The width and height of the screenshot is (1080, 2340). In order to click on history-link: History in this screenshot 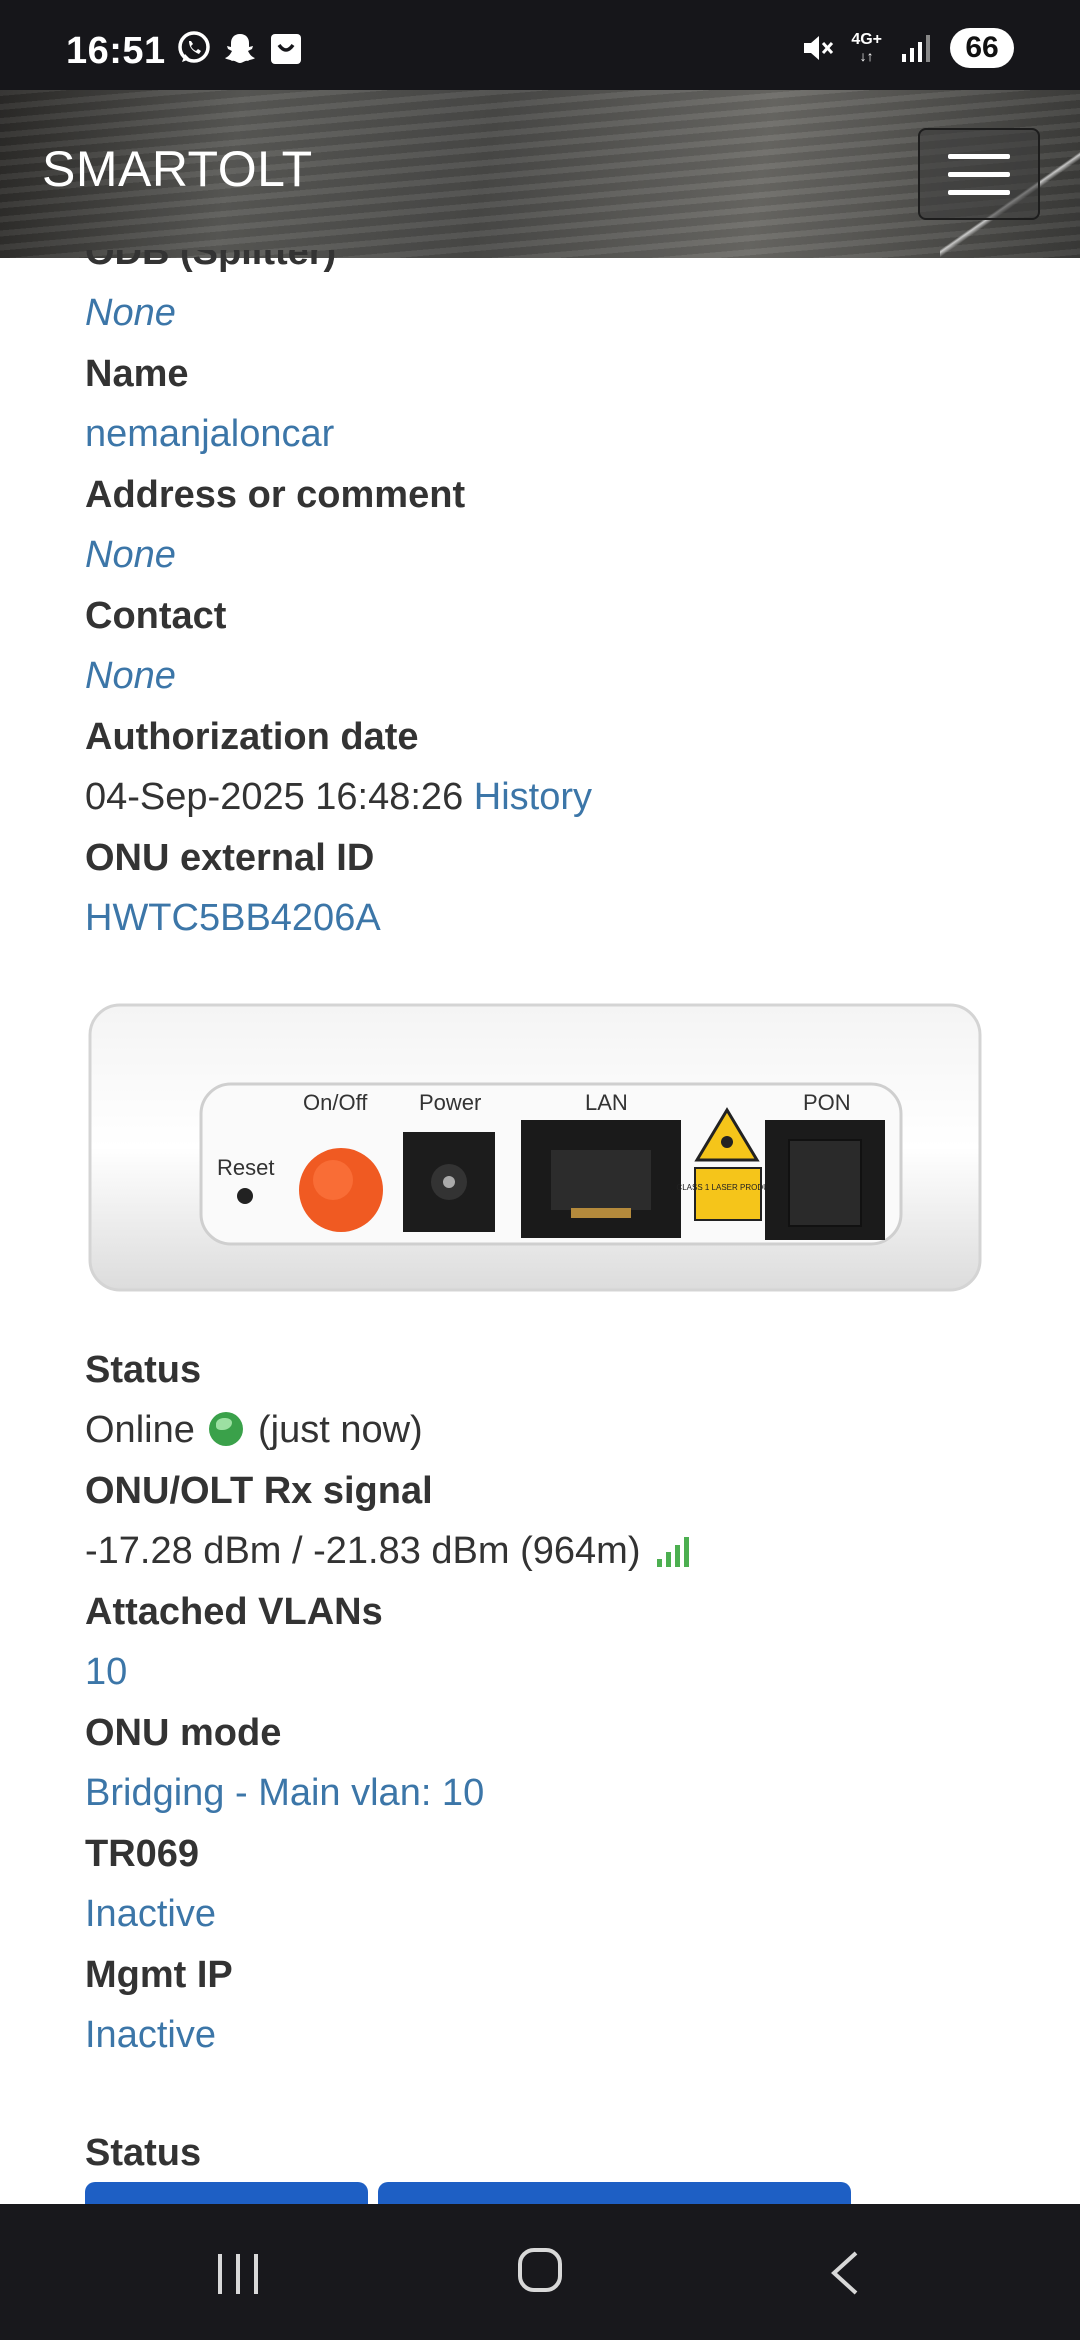, I will do `click(533, 797)`.